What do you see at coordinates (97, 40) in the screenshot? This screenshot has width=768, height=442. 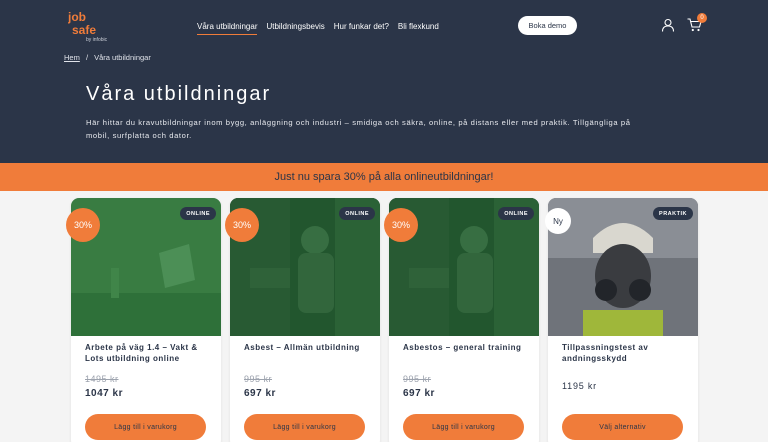 I see `logo-subtitle: by infobic` at bounding box center [97, 40].